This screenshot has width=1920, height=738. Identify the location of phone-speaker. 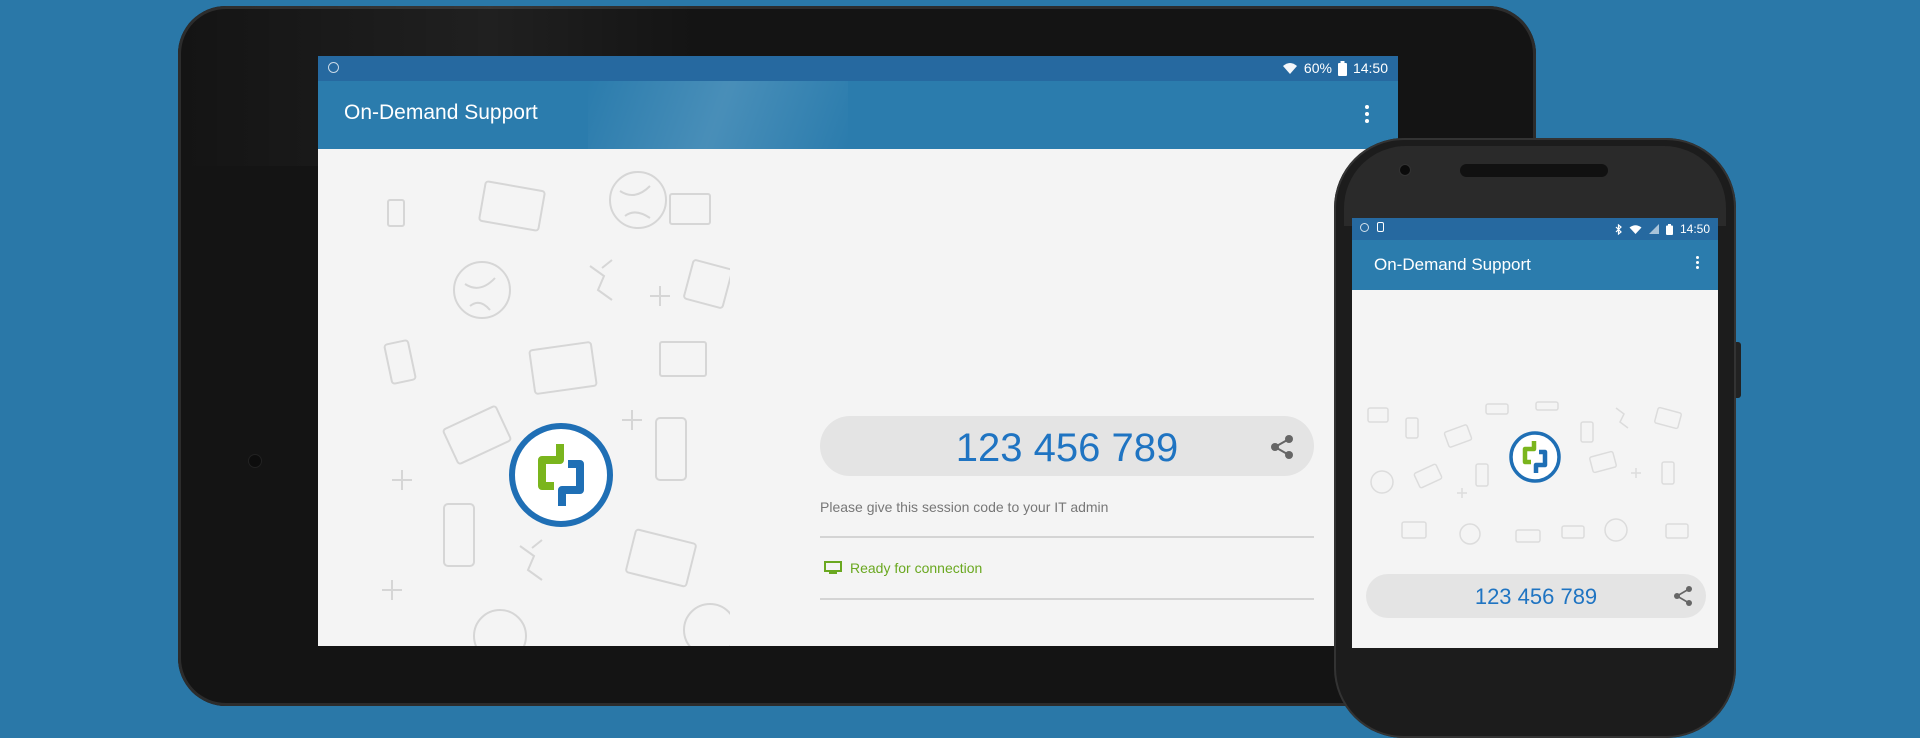
(1534, 170).